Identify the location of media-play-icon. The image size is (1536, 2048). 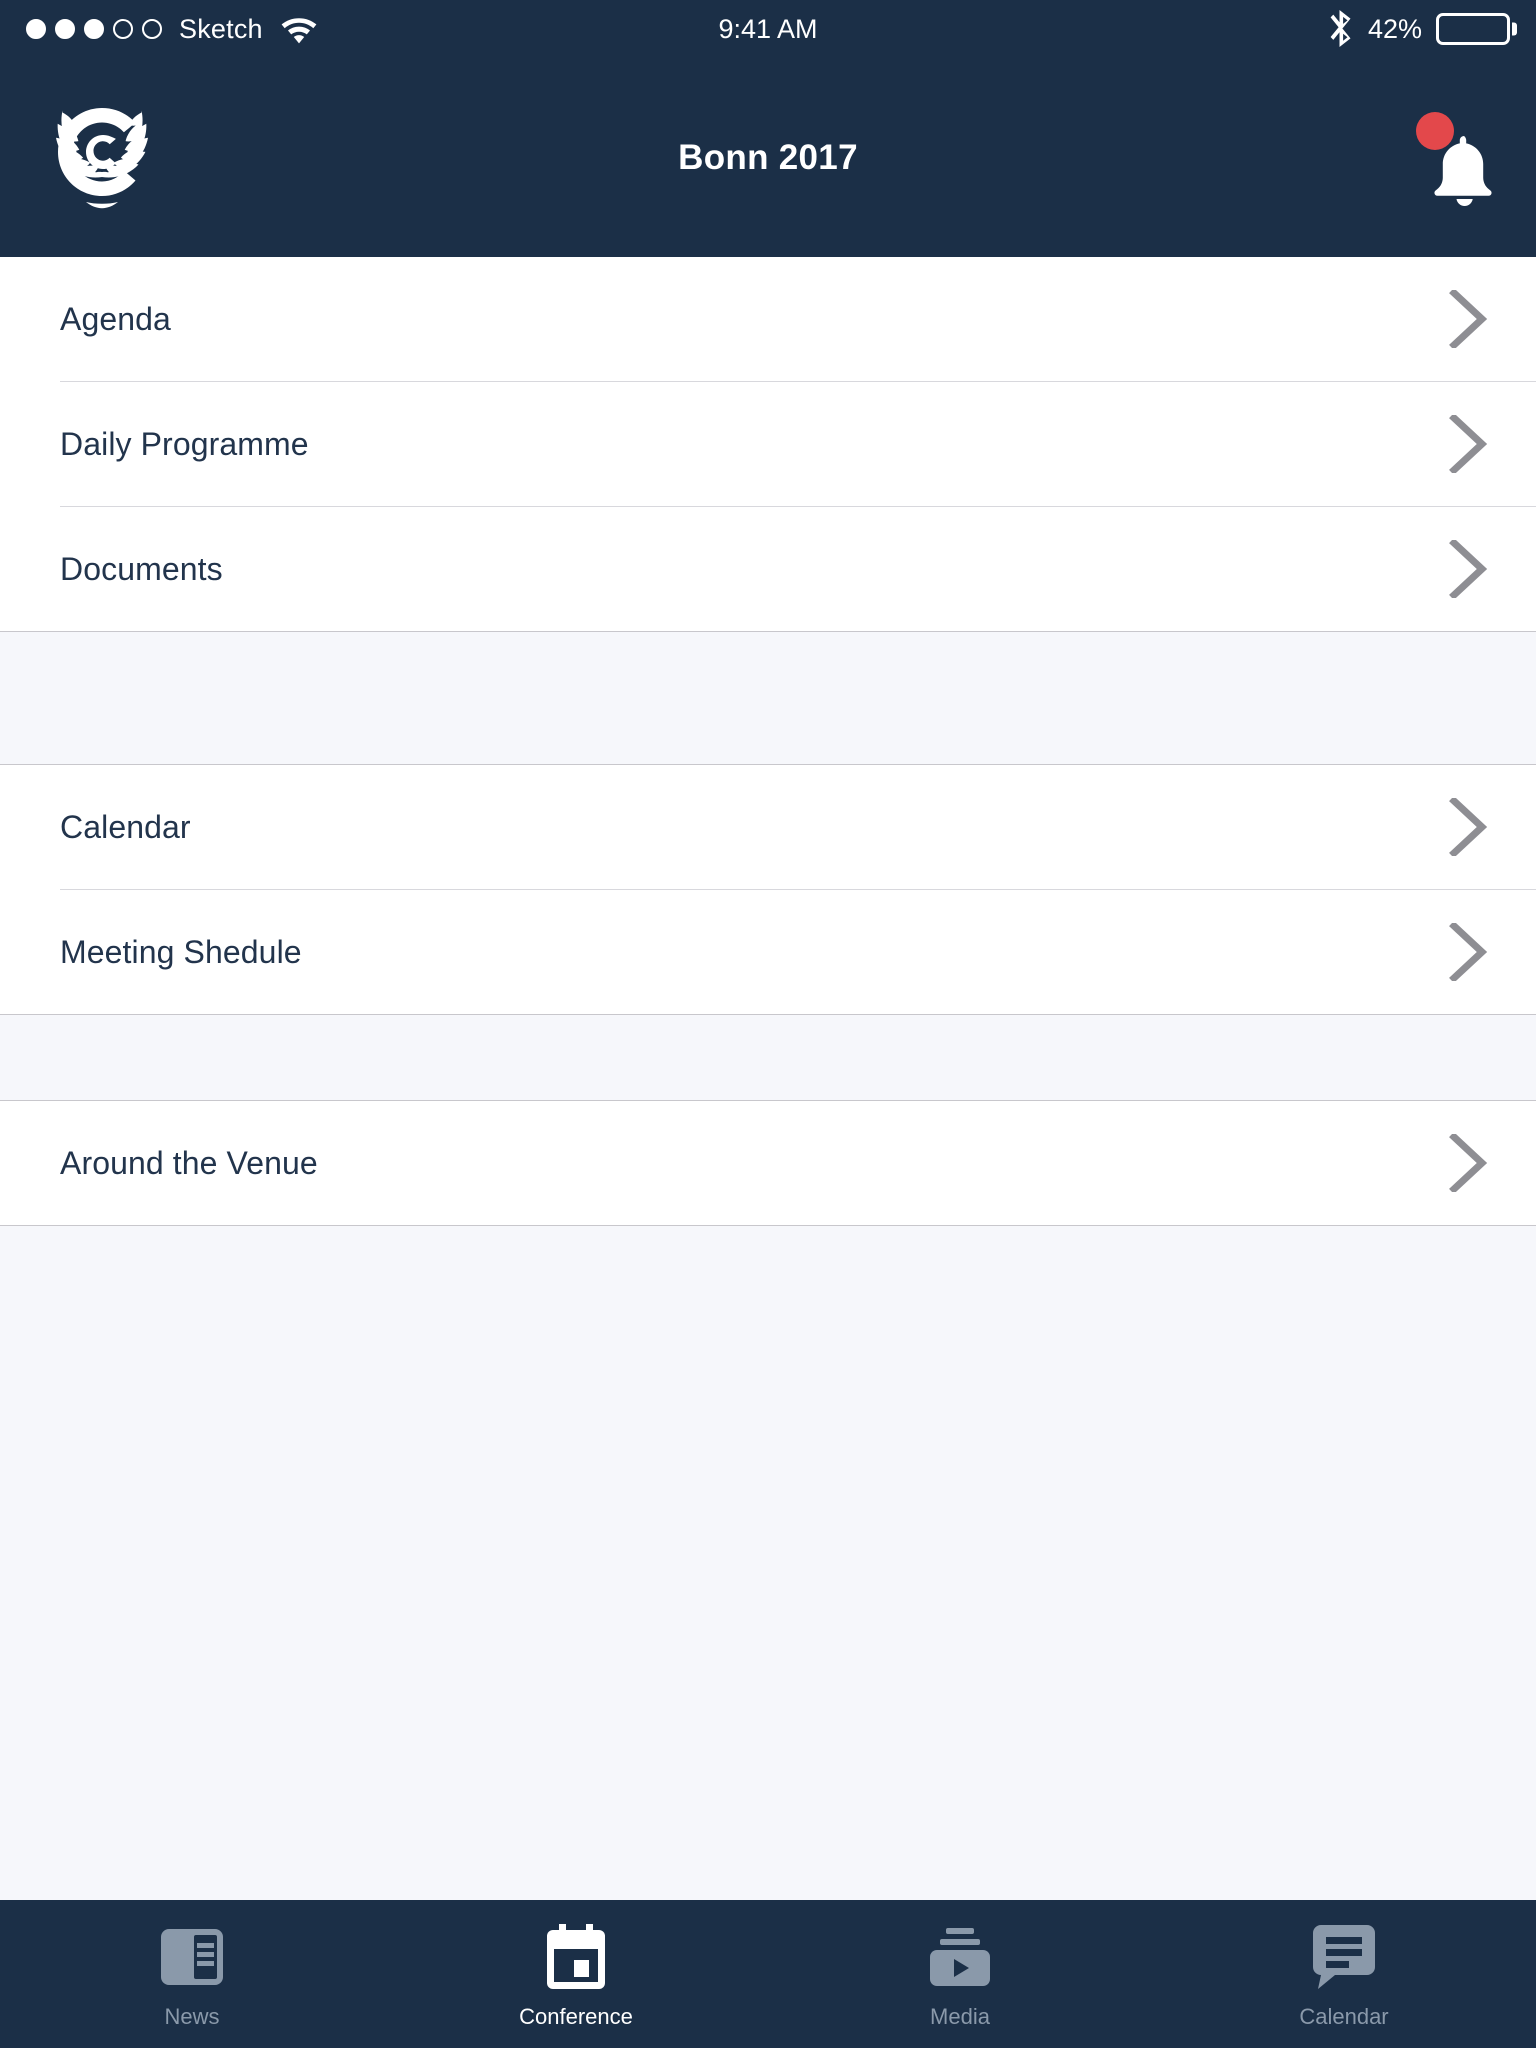
(960, 1957).